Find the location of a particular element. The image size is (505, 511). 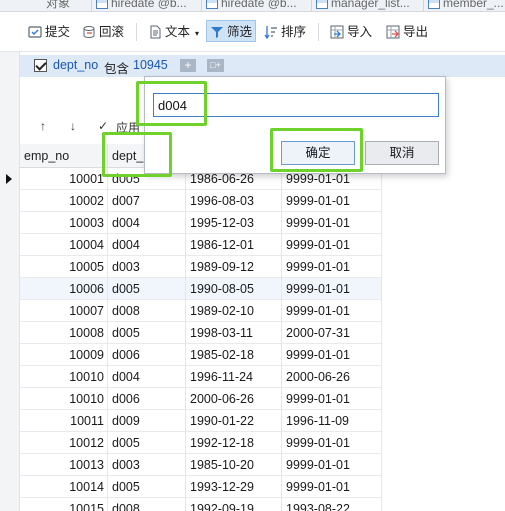

export-button: 导出 is located at coordinates (406, 32).